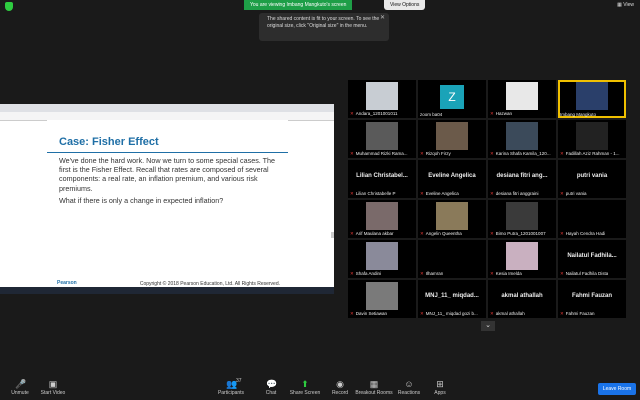  I want to click on participant-name: Hayah Cendra Hadi, so click(585, 233).